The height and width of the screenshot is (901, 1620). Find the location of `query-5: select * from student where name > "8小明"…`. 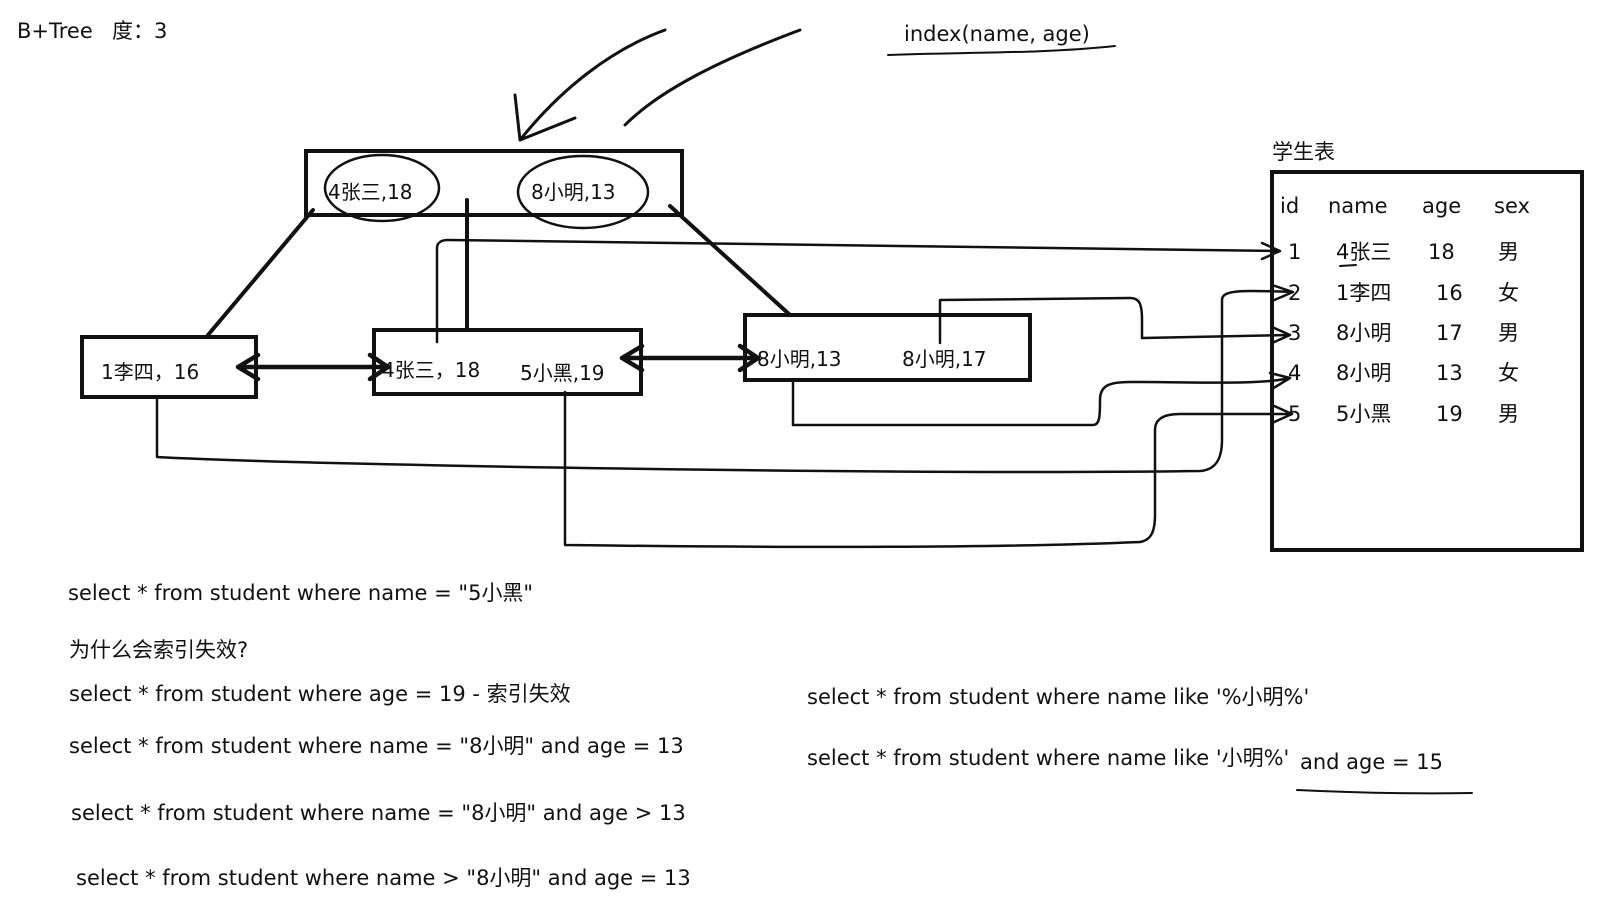

query-5: select * from student where name > "8小明"… is located at coordinates (383, 878).